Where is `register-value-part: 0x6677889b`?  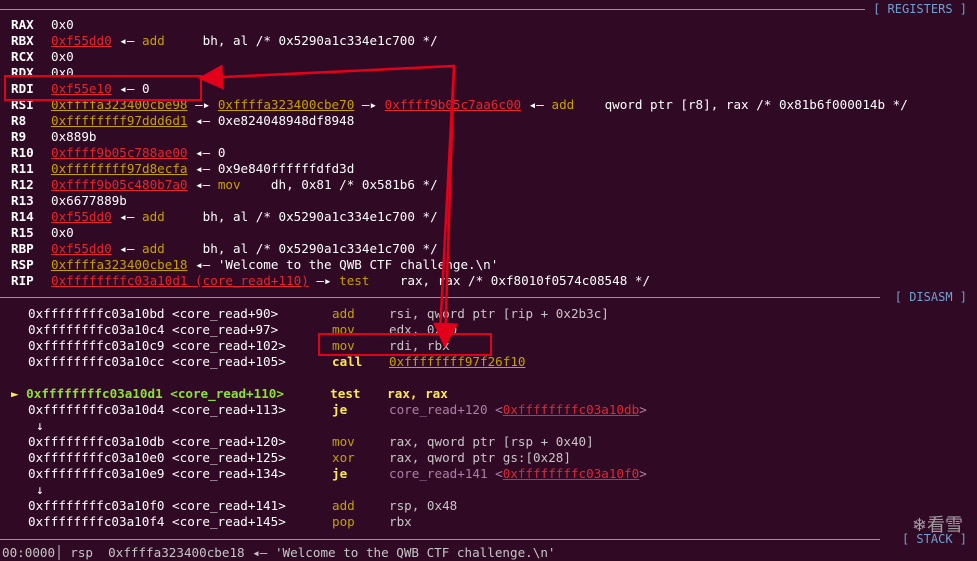 register-value-part: 0x6677889b is located at coordinates (89, 200).